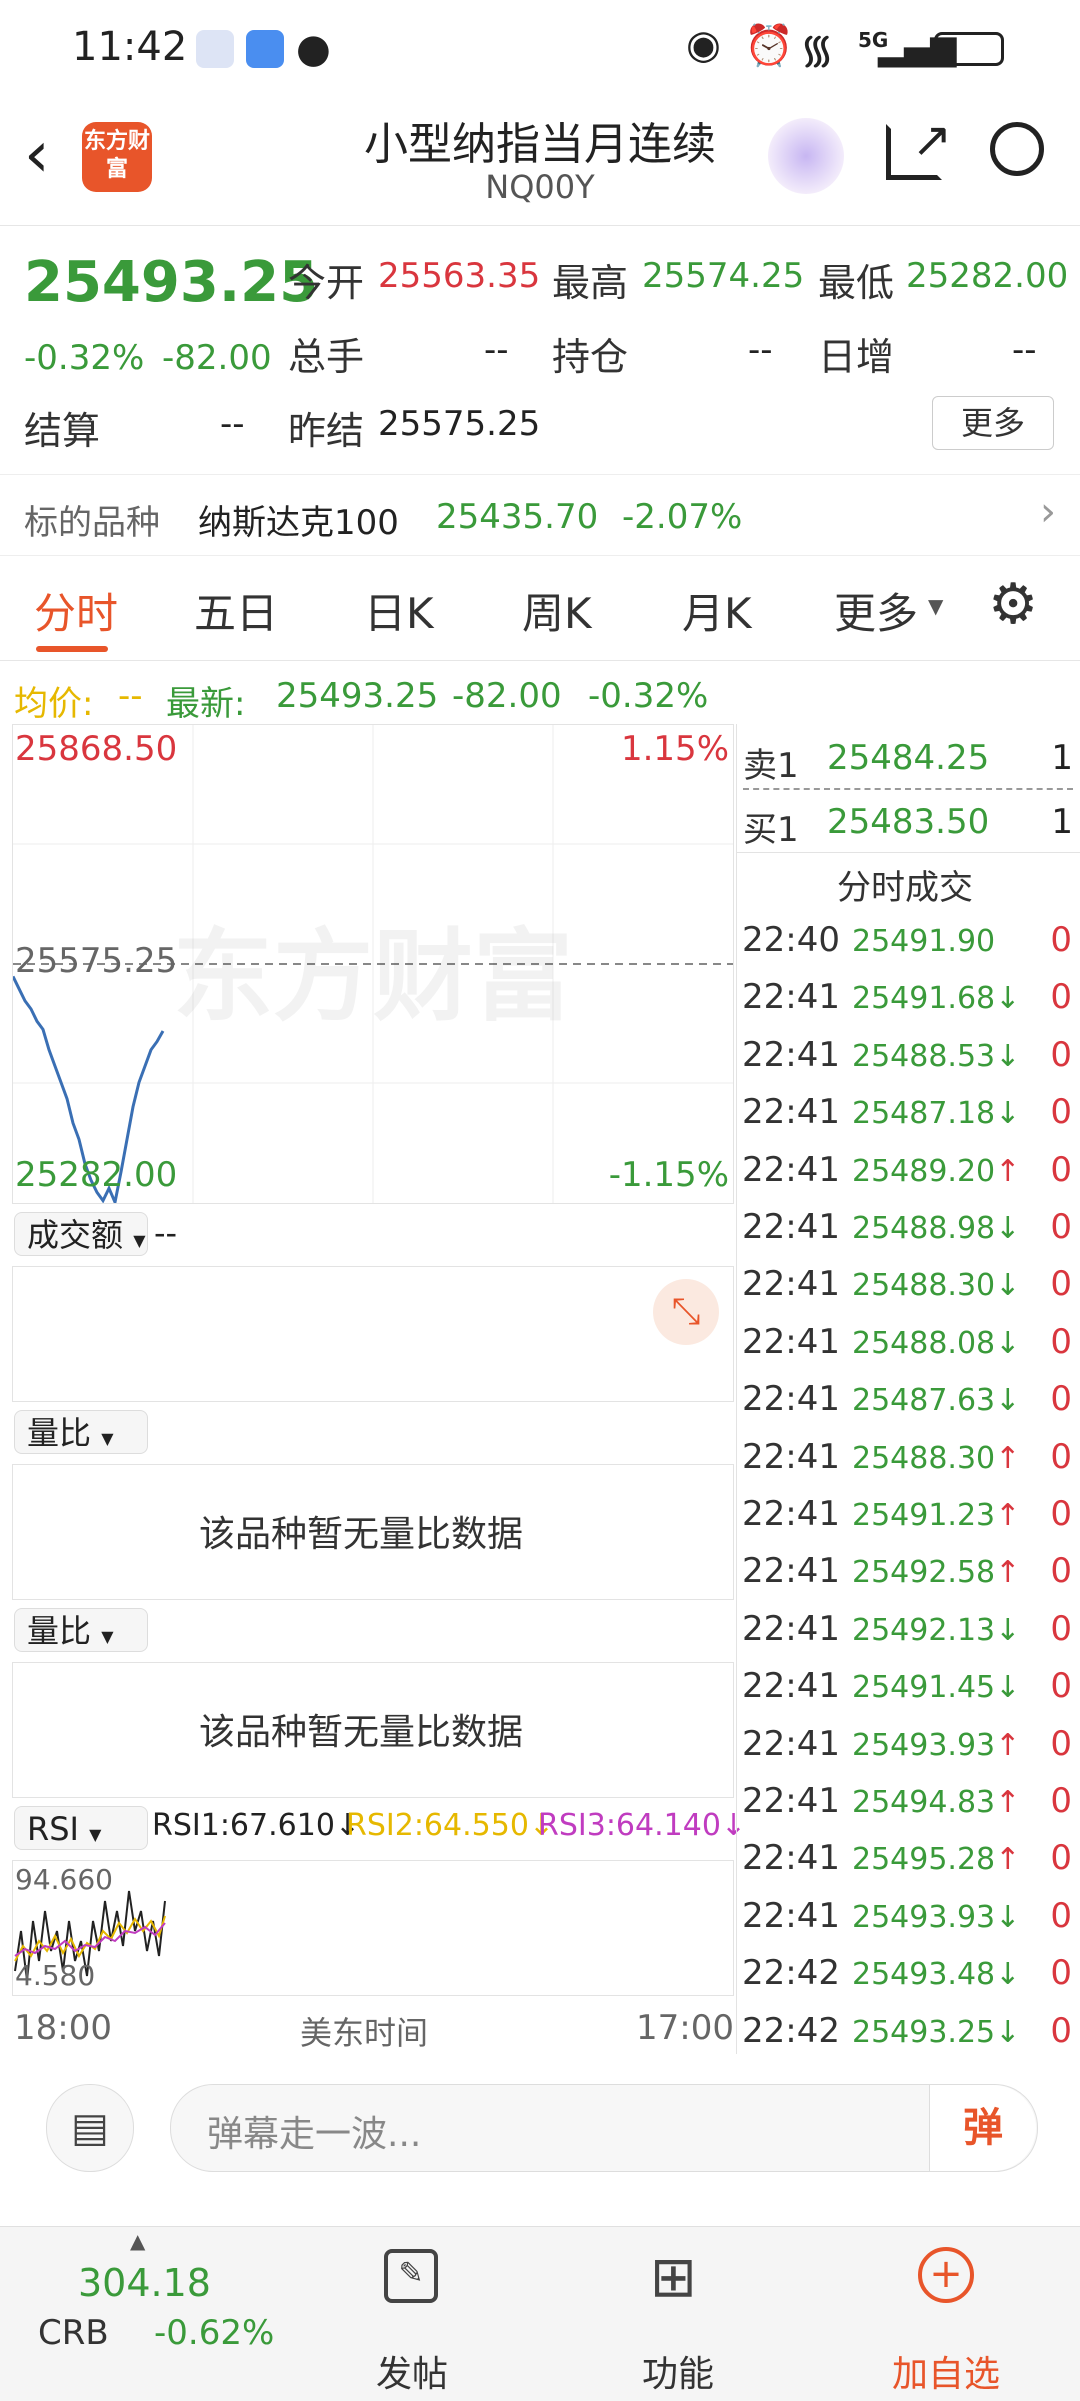  What do you see at coordinates (557, 610) in the screenshot?
I see `tab-weekly-k: 周K` at bounding box center [557, 610].